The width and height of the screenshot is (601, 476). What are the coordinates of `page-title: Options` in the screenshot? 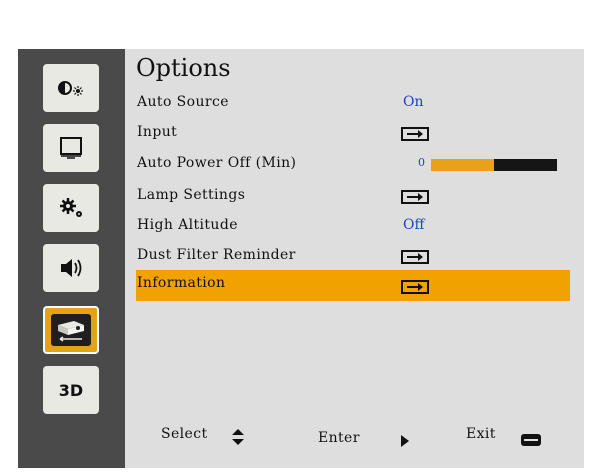 It's located at (183, 68).